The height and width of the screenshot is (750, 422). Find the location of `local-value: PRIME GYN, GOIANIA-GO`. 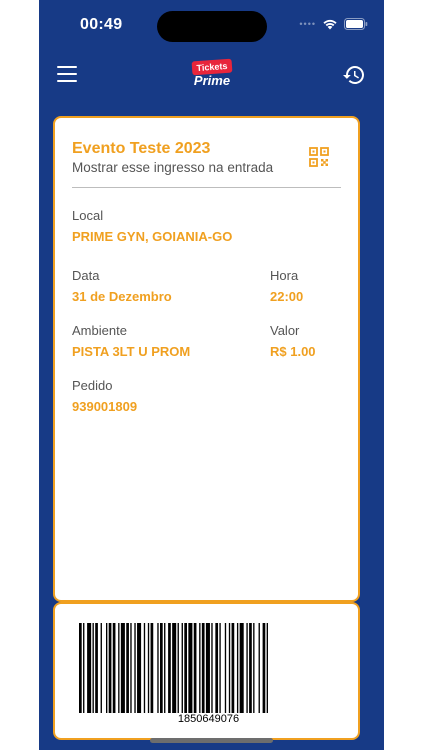

local-value: PRIME GYN, GOIANIA-GO is located at coordinates (152, 236).